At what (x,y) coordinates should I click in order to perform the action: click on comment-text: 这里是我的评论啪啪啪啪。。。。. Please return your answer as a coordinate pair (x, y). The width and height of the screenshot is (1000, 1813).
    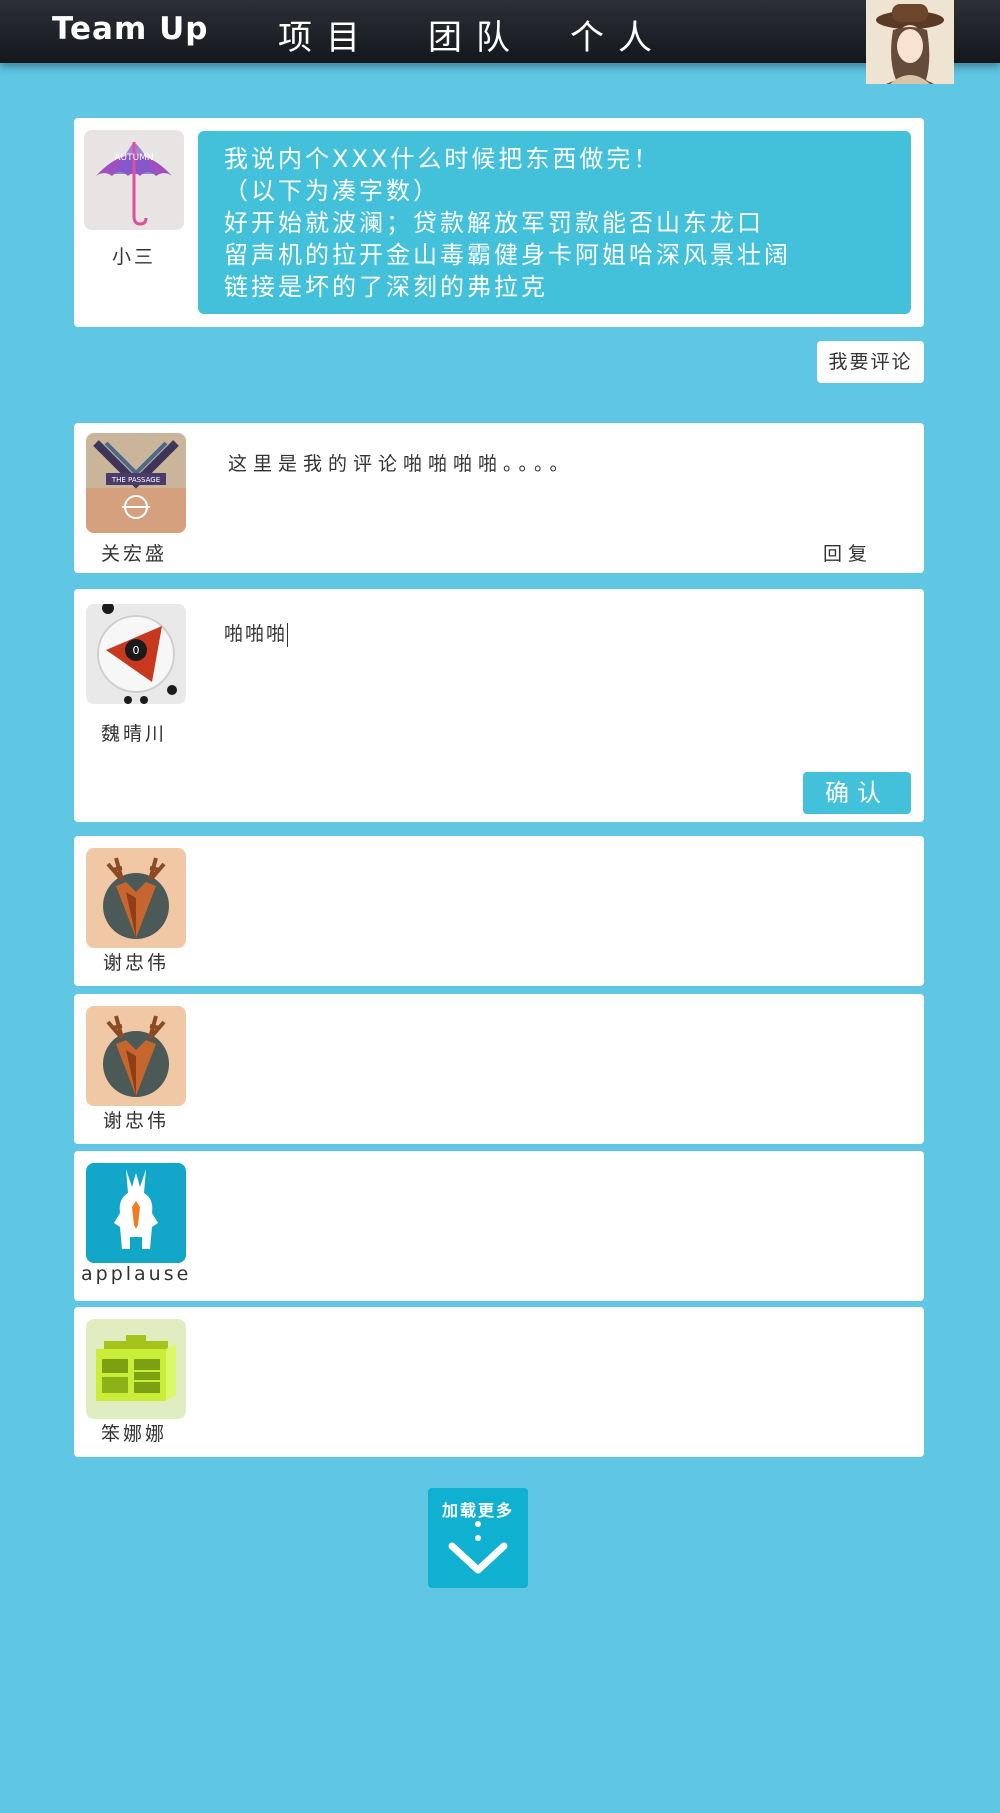
    Looking at the image, I should click on (401, 464).